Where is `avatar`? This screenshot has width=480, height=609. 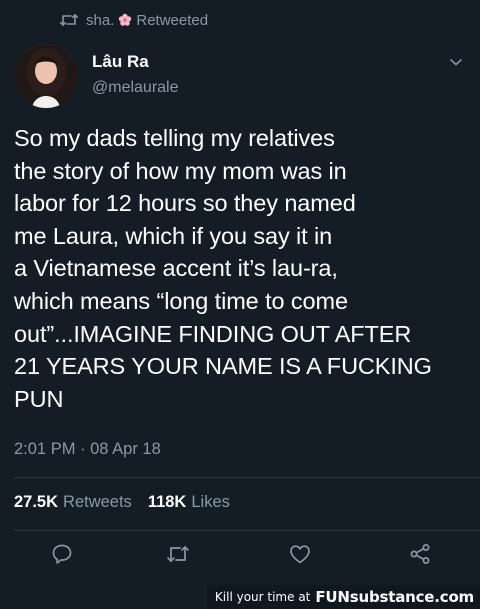 avatar is located at coordinates (46, 76).